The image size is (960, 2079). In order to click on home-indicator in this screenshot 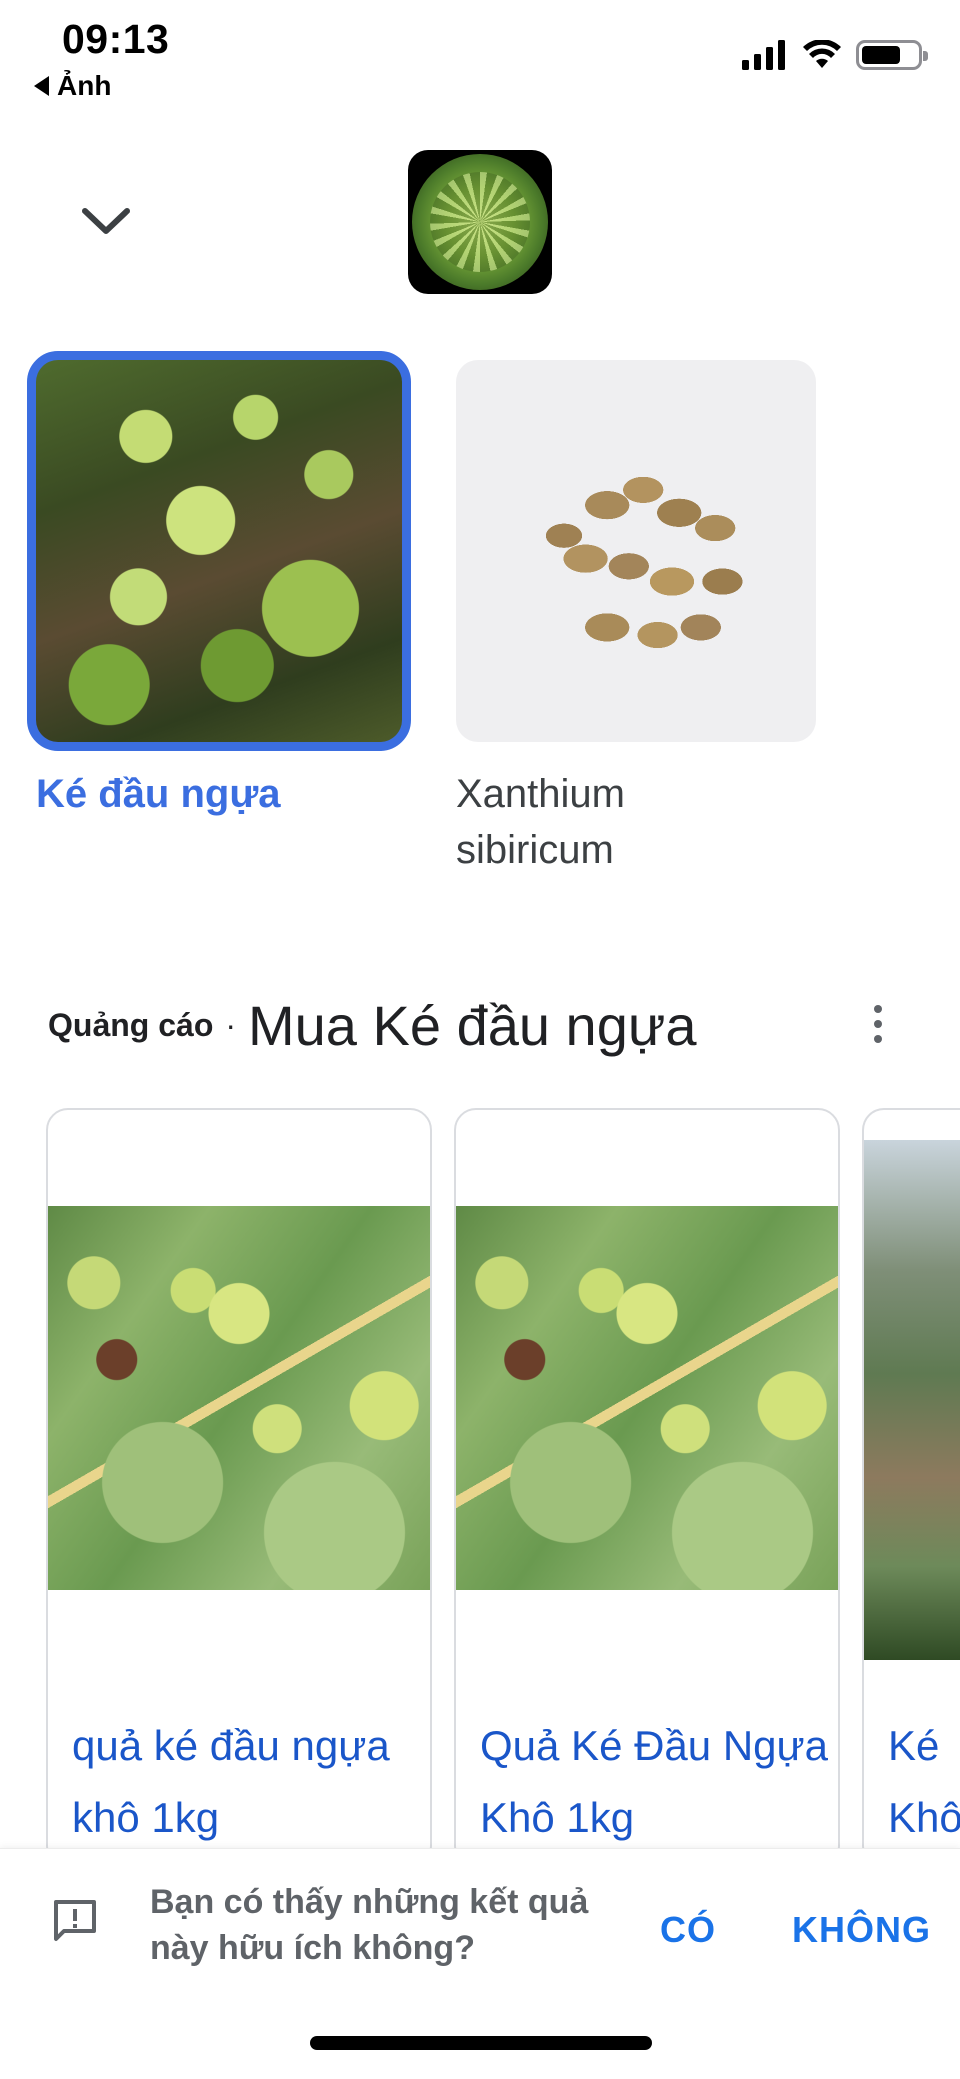, I will do `click(481, 2043)`.